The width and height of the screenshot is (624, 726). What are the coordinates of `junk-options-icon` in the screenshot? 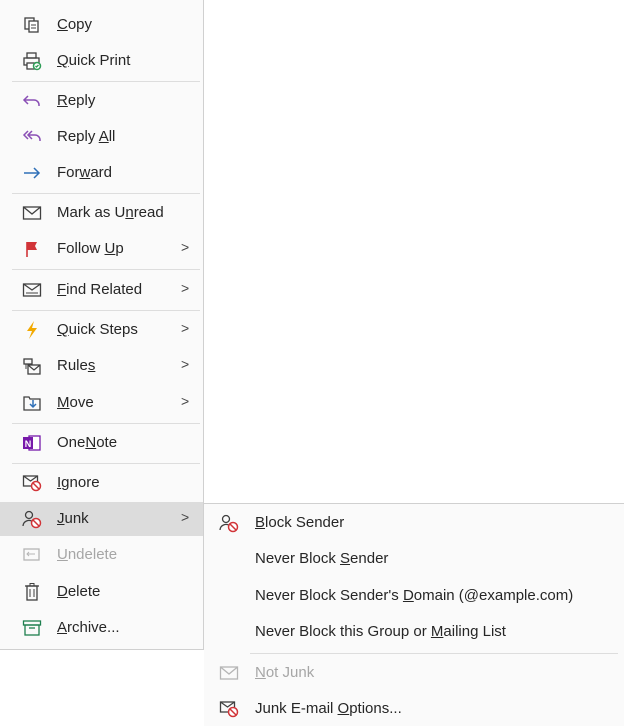 It's located at (229, 709).